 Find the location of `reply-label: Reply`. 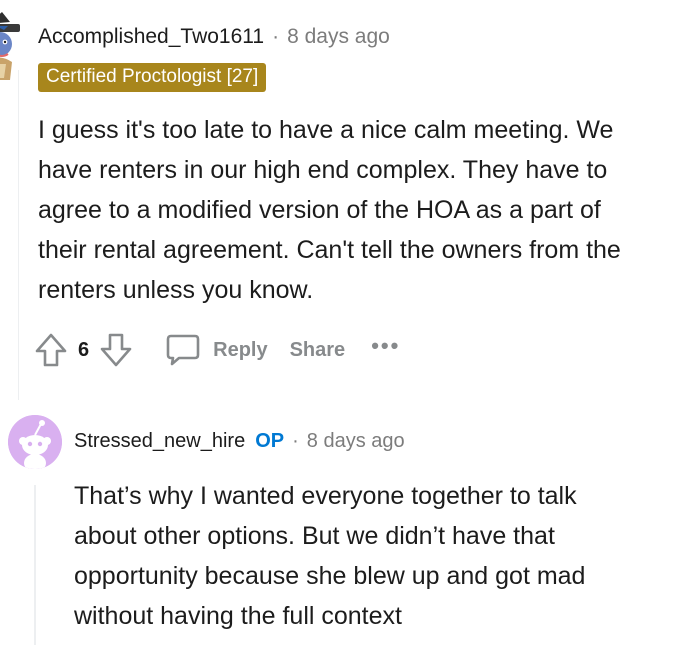

reply-label: Reply is located at coordinates (240, 349).